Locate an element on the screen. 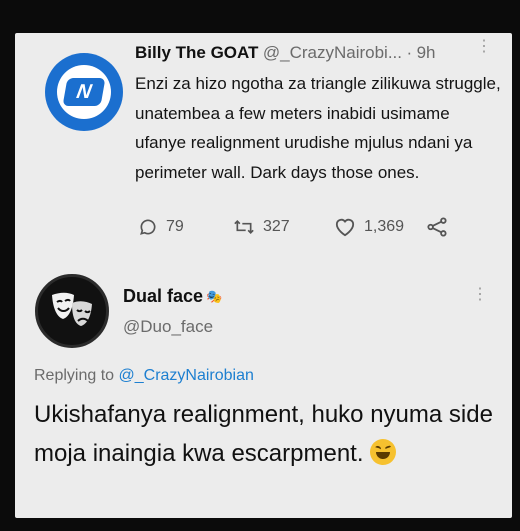 The image size is (520, 531). reply-author-avatar is located at coordinates (72, 311).